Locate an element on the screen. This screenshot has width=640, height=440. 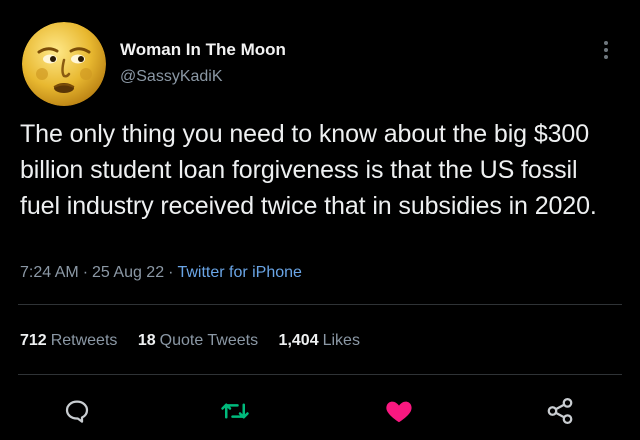
likes-stat: 1,404 Likes is located at coordinates (319, 340).